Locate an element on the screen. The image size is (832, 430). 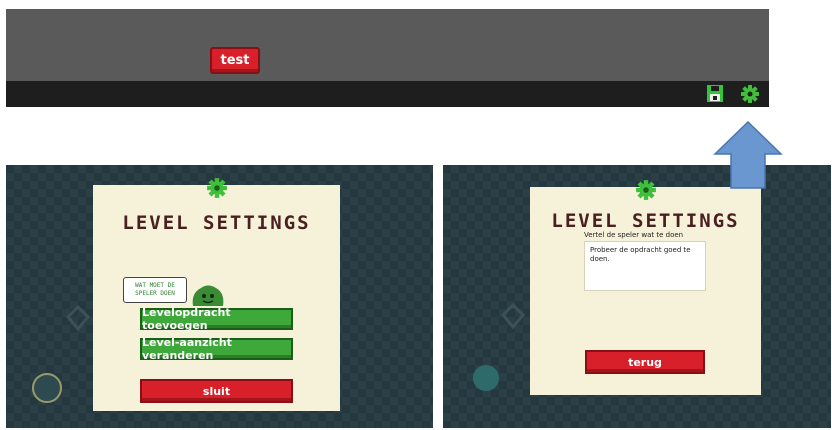
back-button: terug is located at coordinates (645, 362).